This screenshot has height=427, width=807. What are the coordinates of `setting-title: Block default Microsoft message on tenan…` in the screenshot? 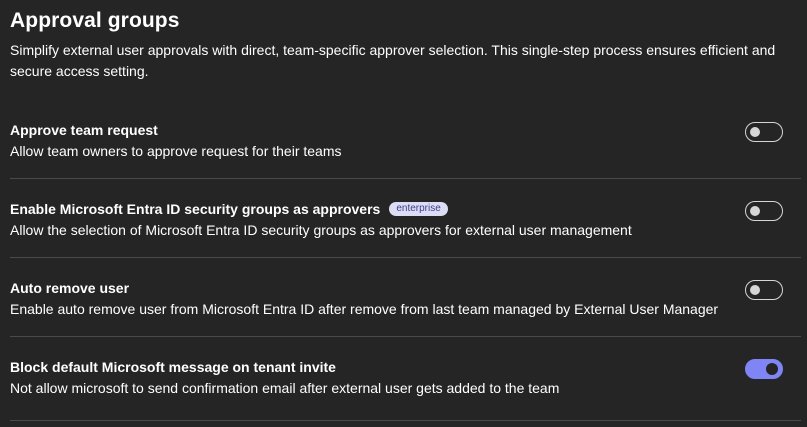 It's located at (173, 367).